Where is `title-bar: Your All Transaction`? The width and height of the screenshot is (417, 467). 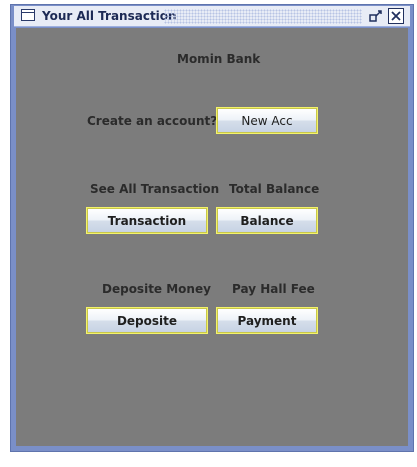 title-bar: Your All Transaction is located at coordinates (212, 16).